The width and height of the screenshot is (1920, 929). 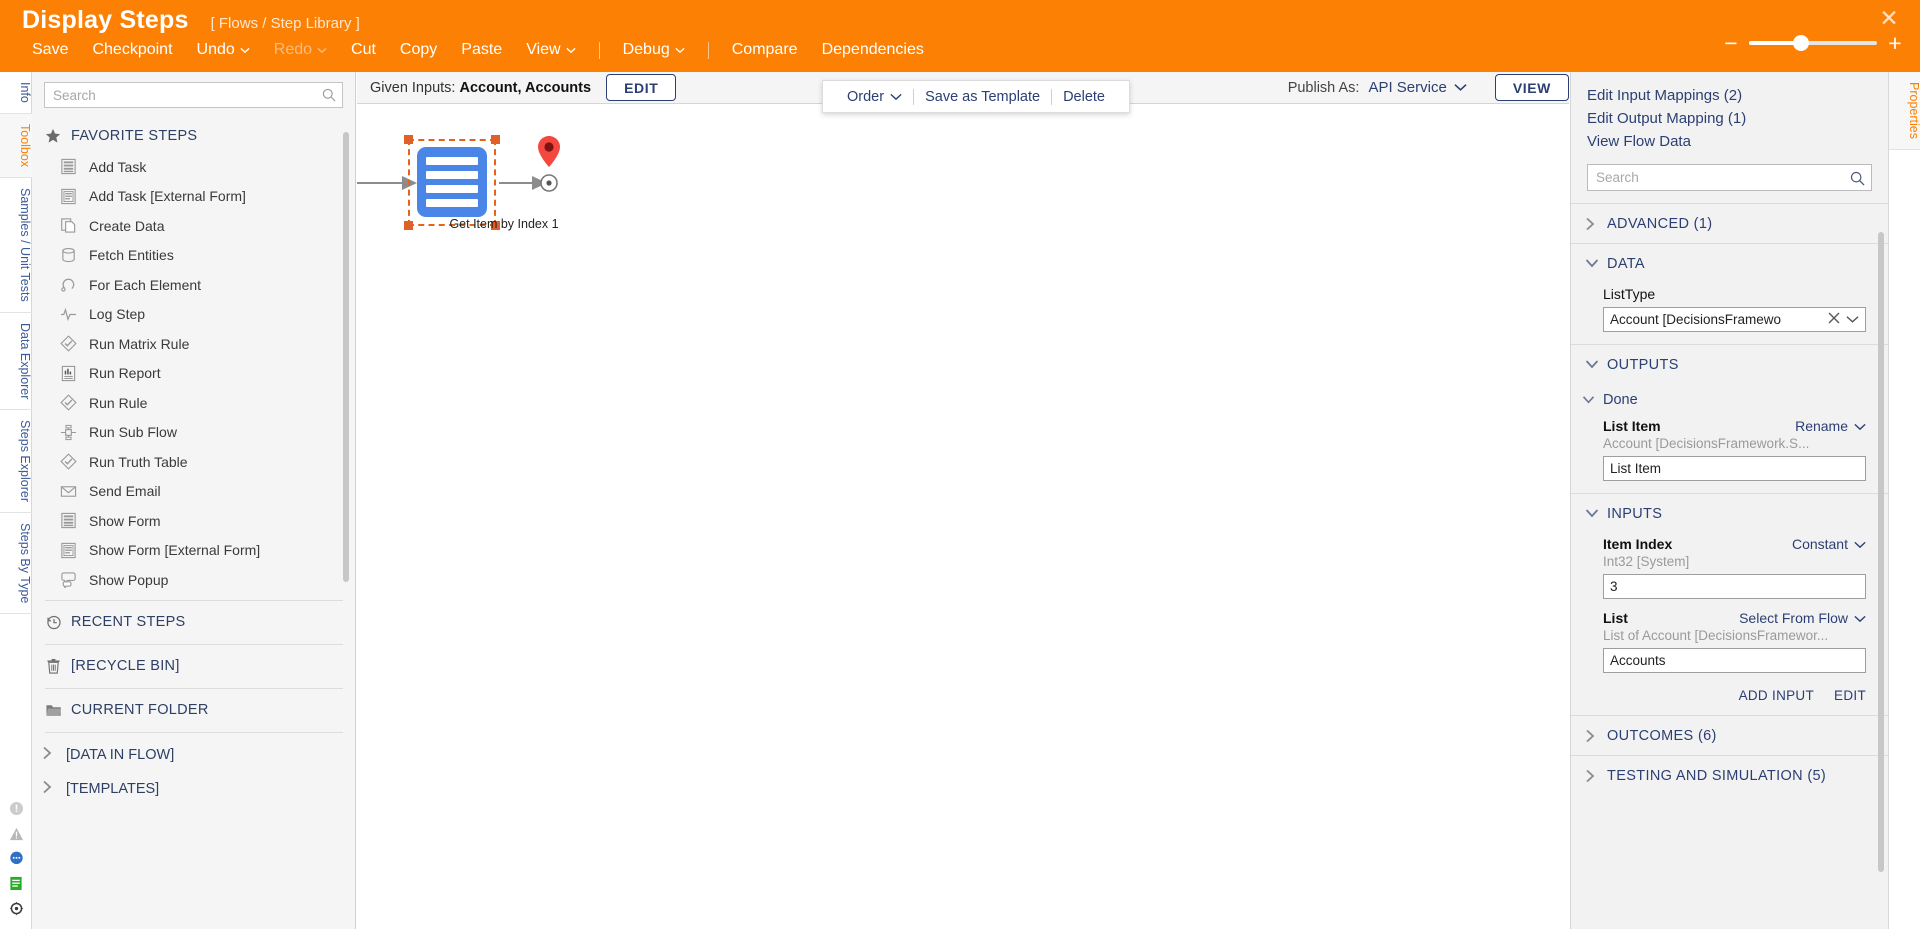 I want to click on toolbox-group-favorite-steps: FAVORITE STEPS, so click(x=194, y=135).